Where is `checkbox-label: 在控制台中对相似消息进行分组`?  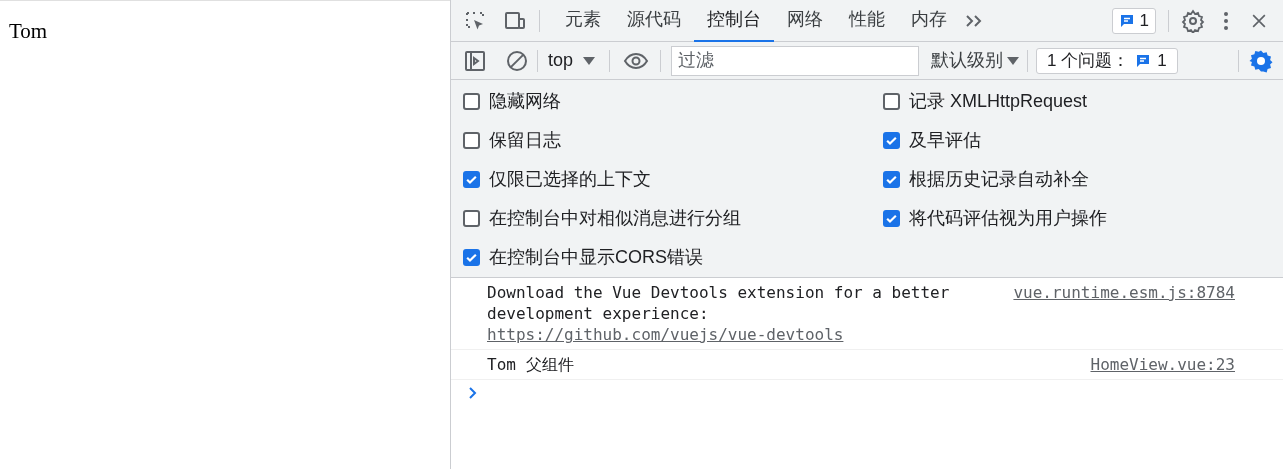
checkbox-label: 在控制台中对相似消息进行分组 is located at coordinates (615, 218).